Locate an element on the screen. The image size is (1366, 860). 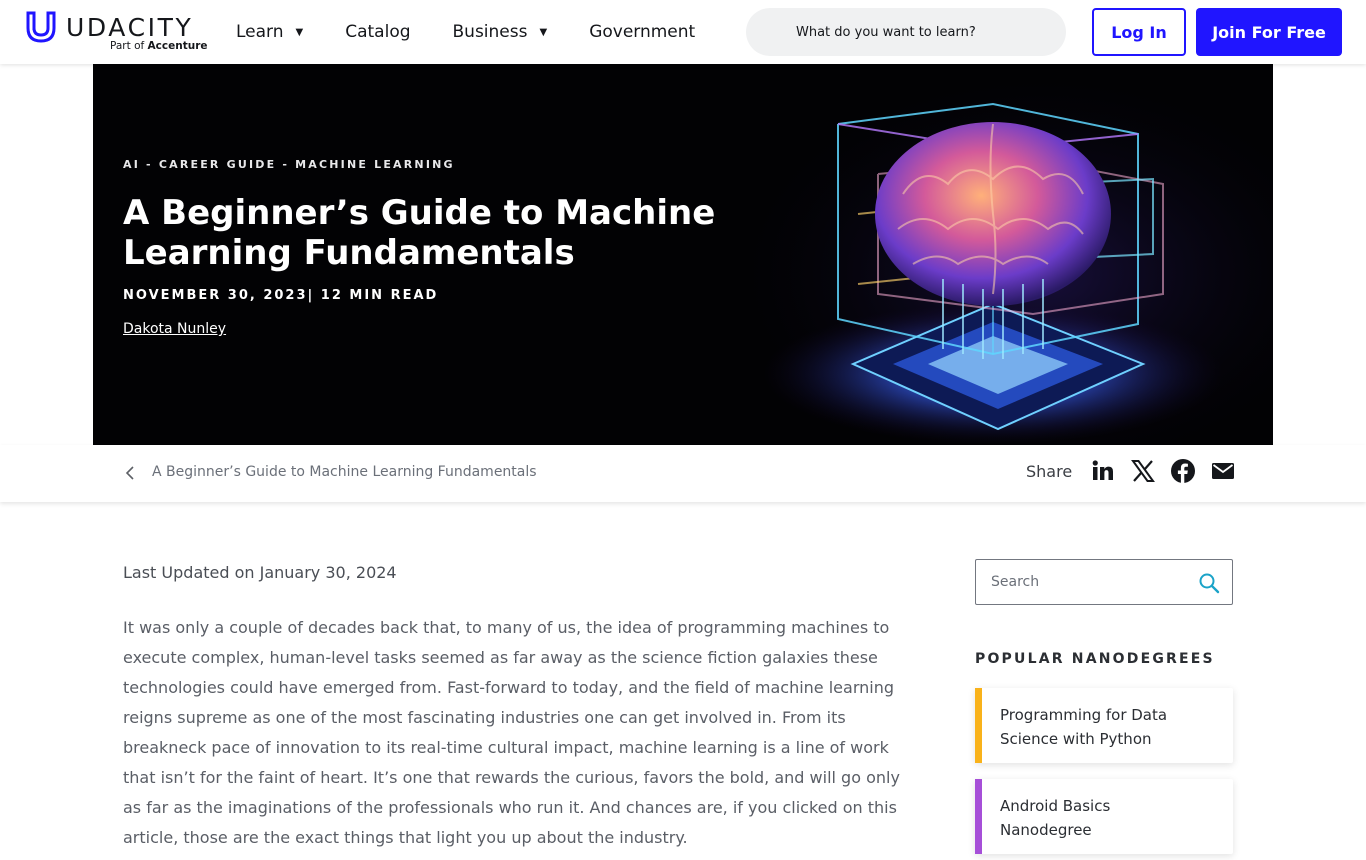
article-categories: AI - CAREER GUIDE - MACHINE LEARNING is located at coordinates (289, 164).